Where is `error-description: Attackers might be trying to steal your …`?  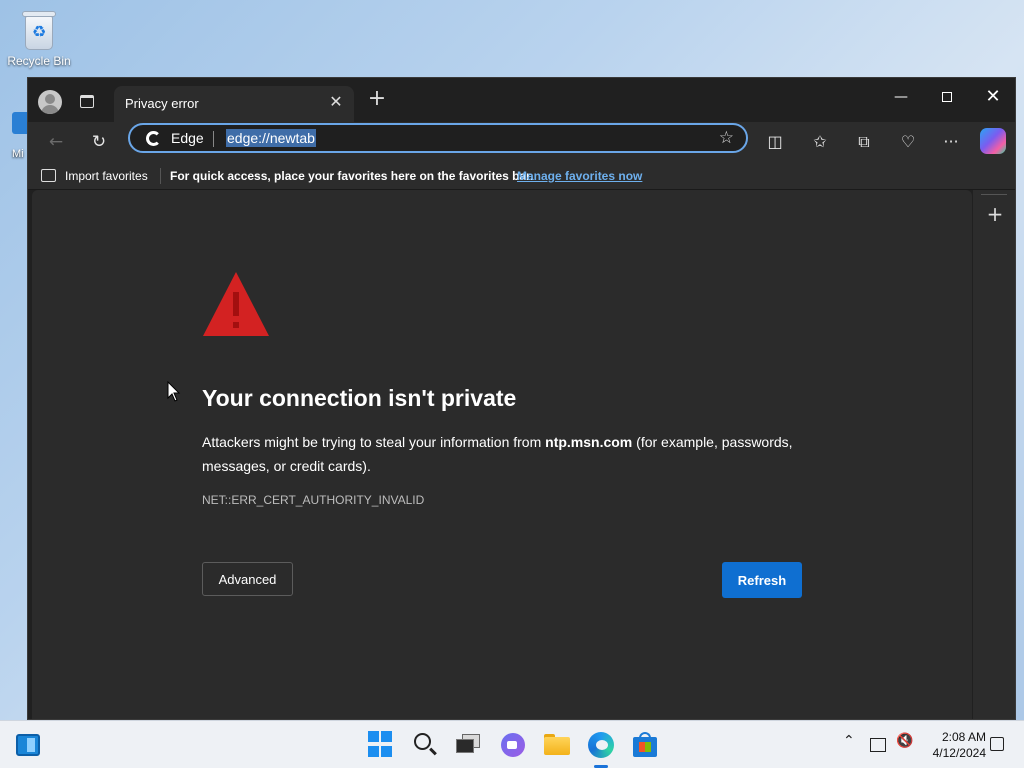 error-description: Attackers might be trying to steal your … is located at coordinates (507, 454).